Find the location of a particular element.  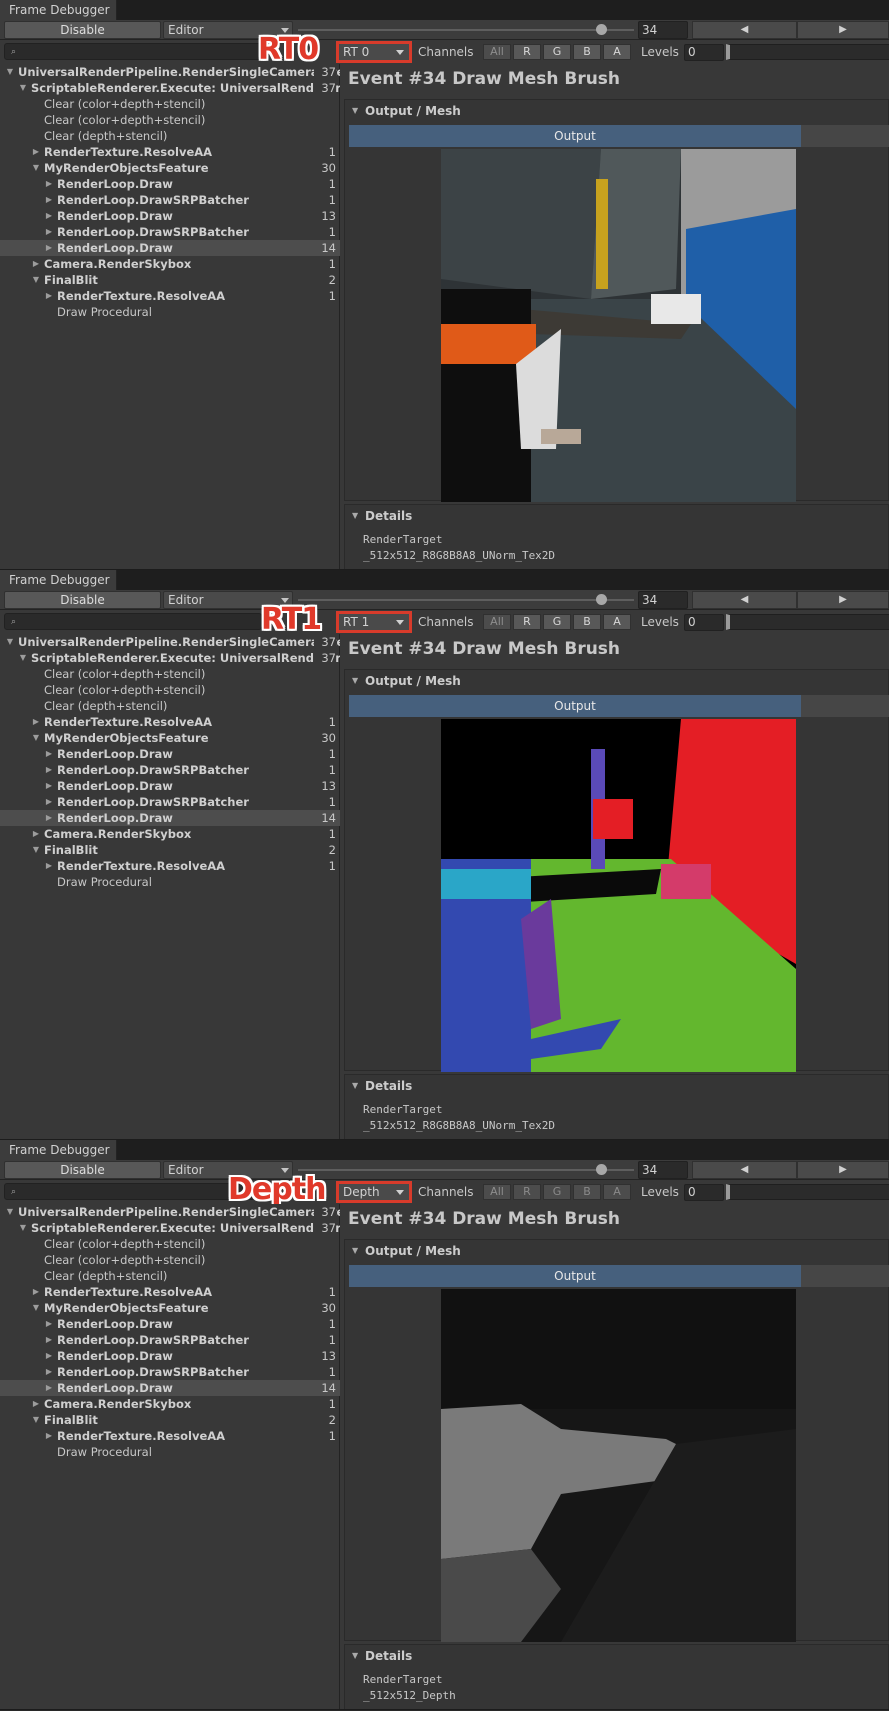

search-input: ⌕ is located at coordinates (133, 621).